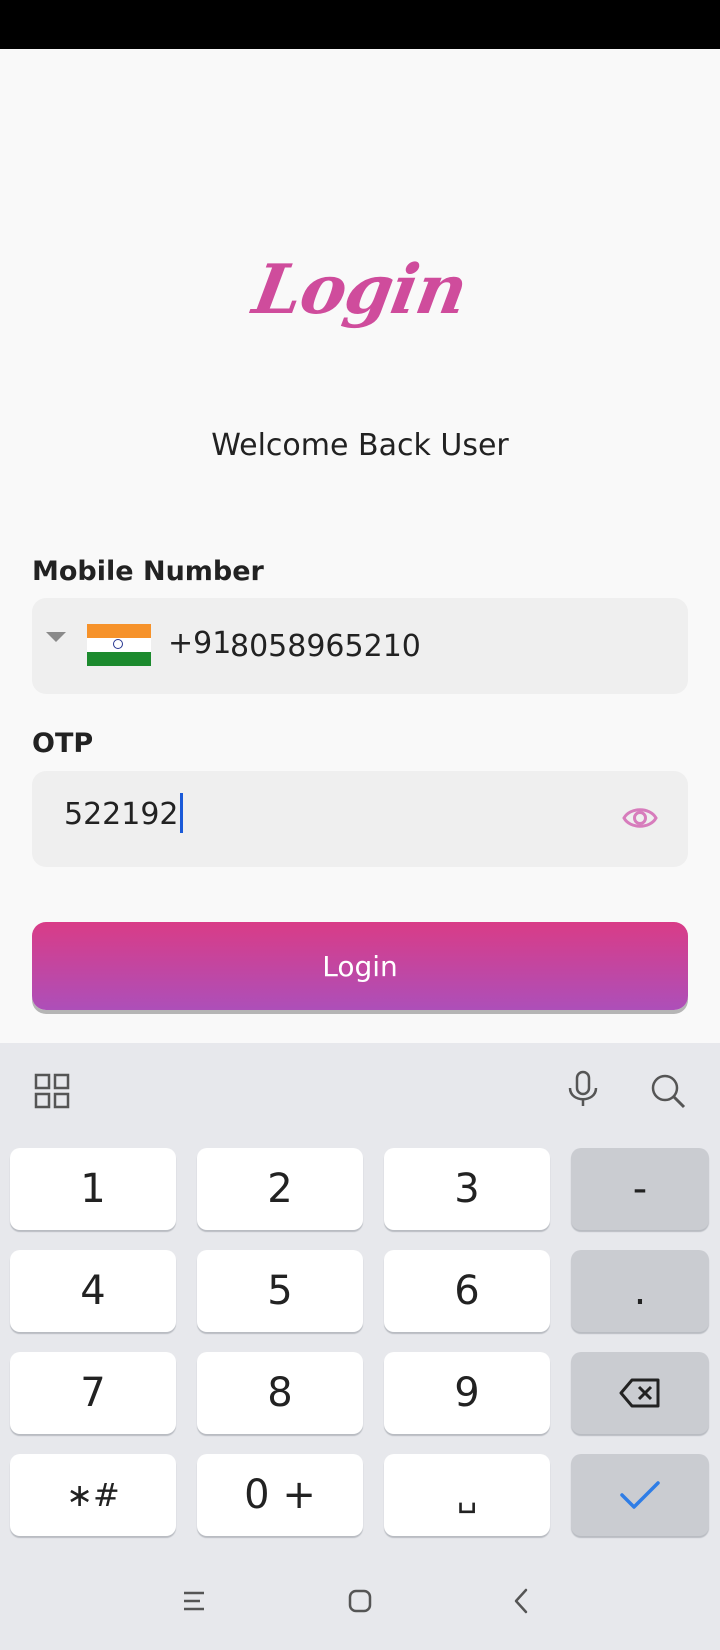  Describe the element at coordinates (200, 643) in the screenshot. I see `dial-code: +91` at that location.